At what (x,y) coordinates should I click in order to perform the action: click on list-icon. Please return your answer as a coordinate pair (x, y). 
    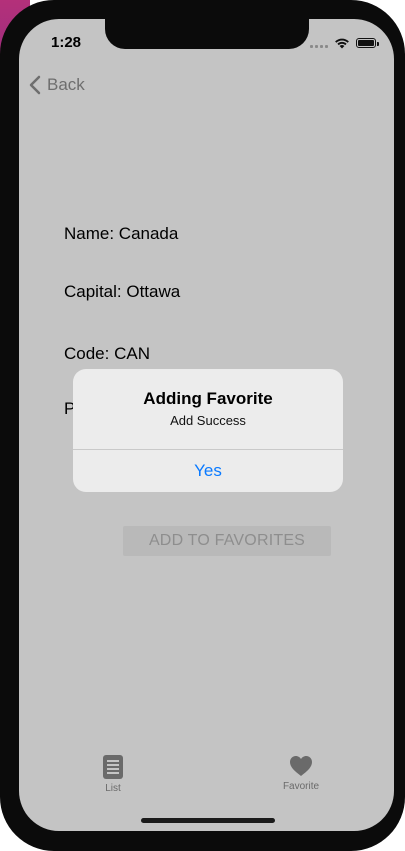
    Looking at the image, I should click on (113, 767).